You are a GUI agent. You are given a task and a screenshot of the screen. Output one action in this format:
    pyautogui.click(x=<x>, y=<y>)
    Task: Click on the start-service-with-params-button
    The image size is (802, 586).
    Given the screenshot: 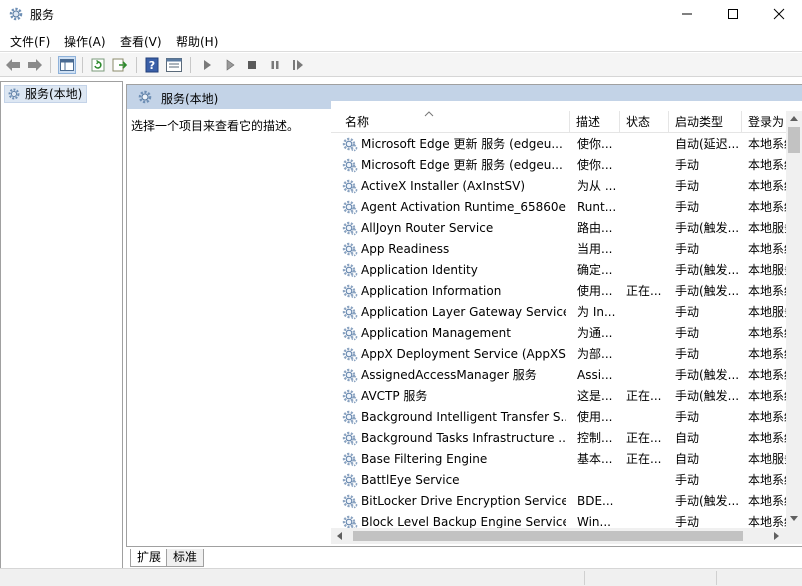 What is the action you would take?
    pyautogui.click(x=230, y=65)
    